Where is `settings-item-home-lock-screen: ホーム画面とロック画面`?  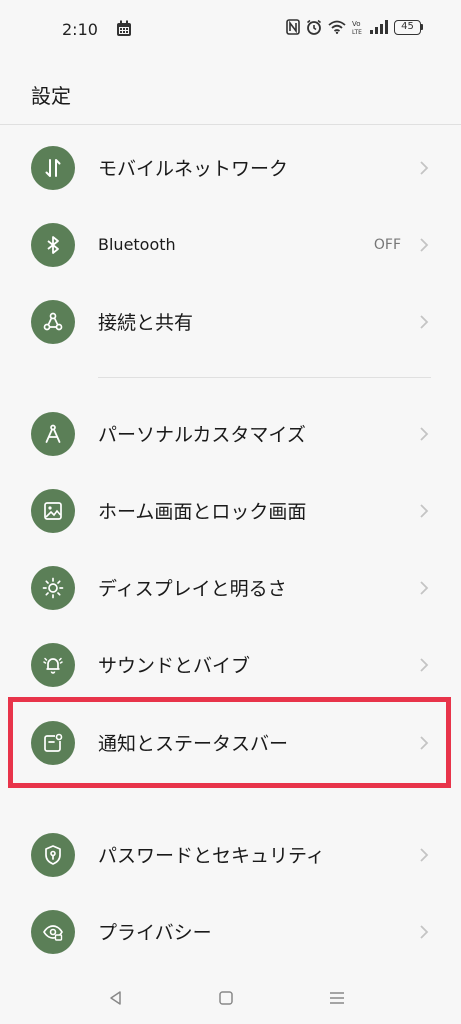
settings-item-home-lock-screen: ホーム画面とロック画面 is located at coordinates (230, 510).